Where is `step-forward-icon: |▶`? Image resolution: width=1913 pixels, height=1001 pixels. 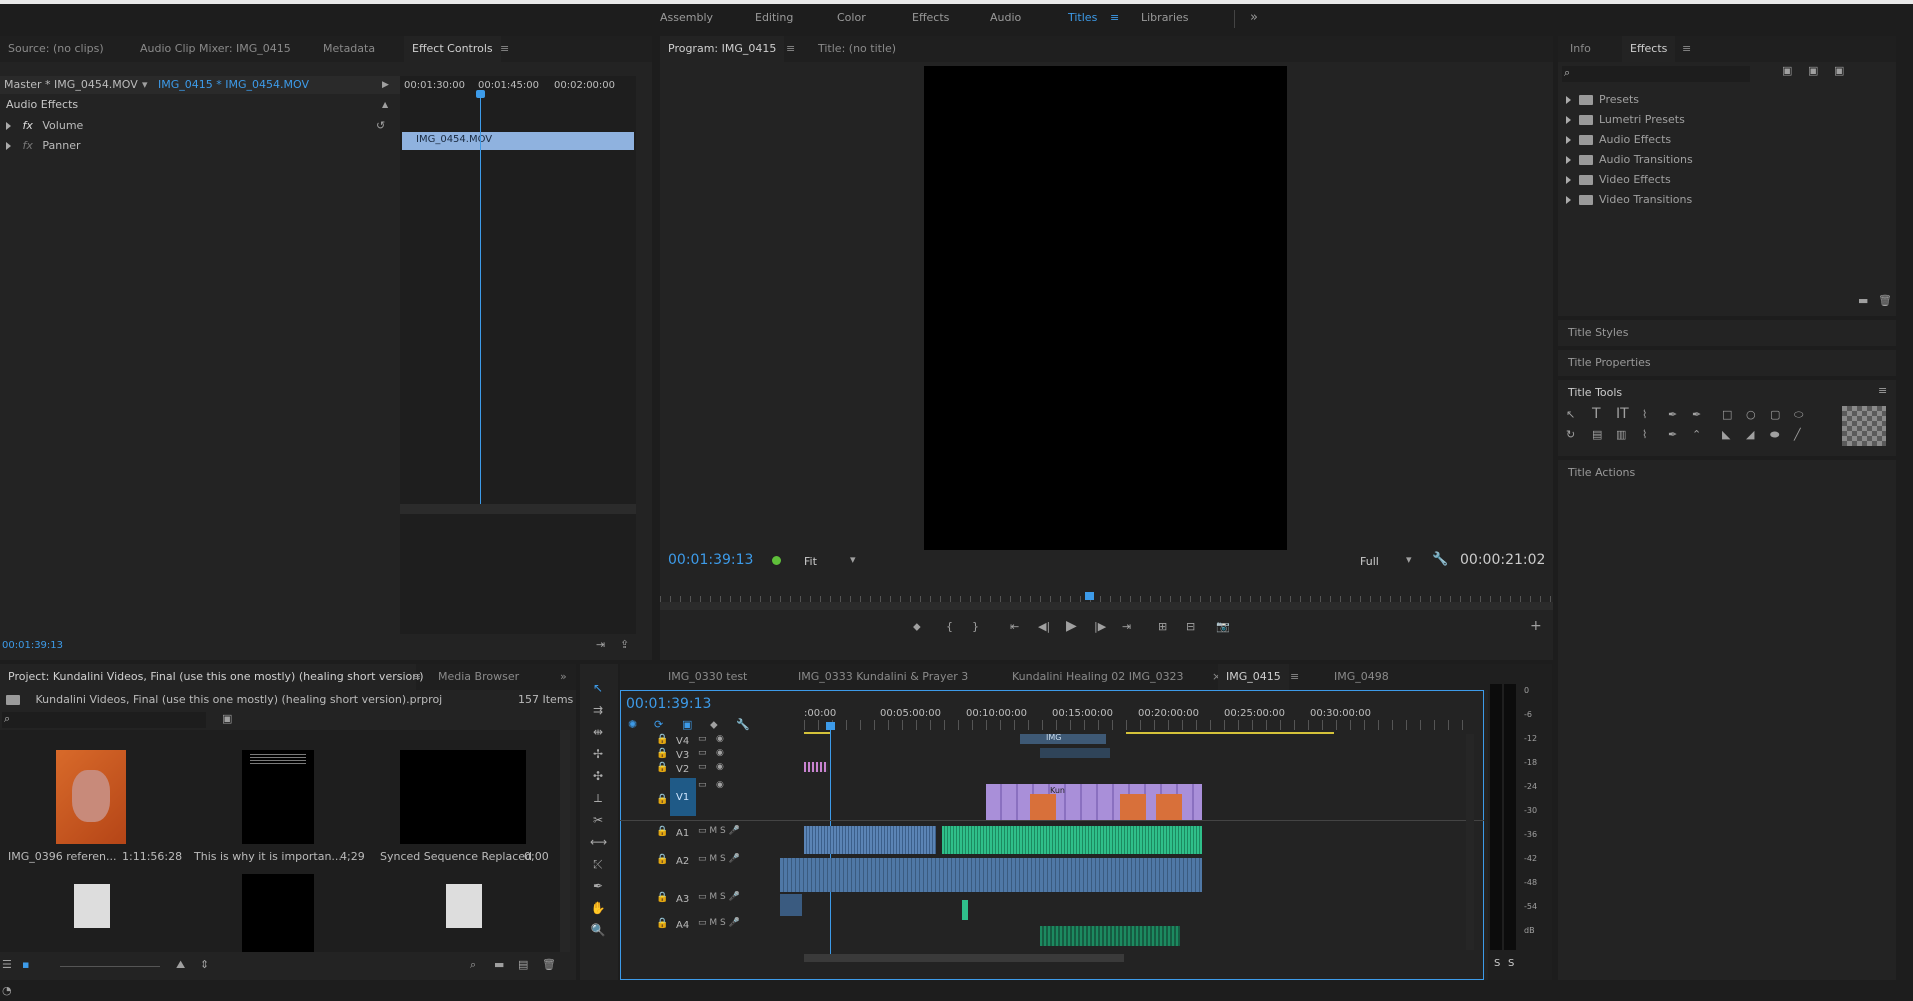
step-forward-icon: |▶ is located at coordinates (1100, 626).